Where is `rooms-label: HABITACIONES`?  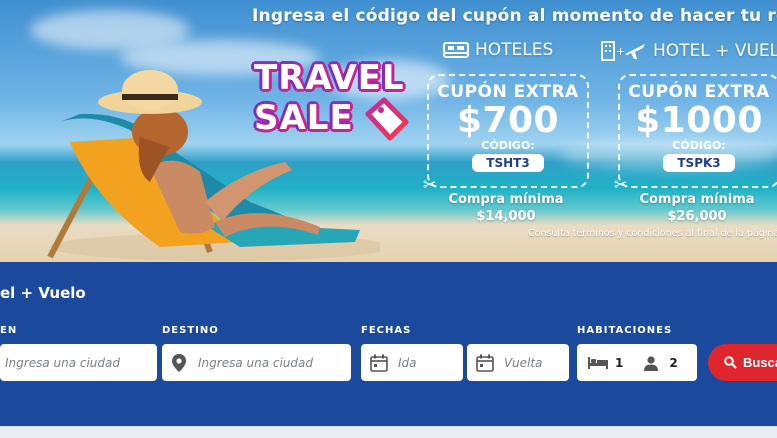 rooms-label: HABITACIONES is located at coordinates (625, 330).